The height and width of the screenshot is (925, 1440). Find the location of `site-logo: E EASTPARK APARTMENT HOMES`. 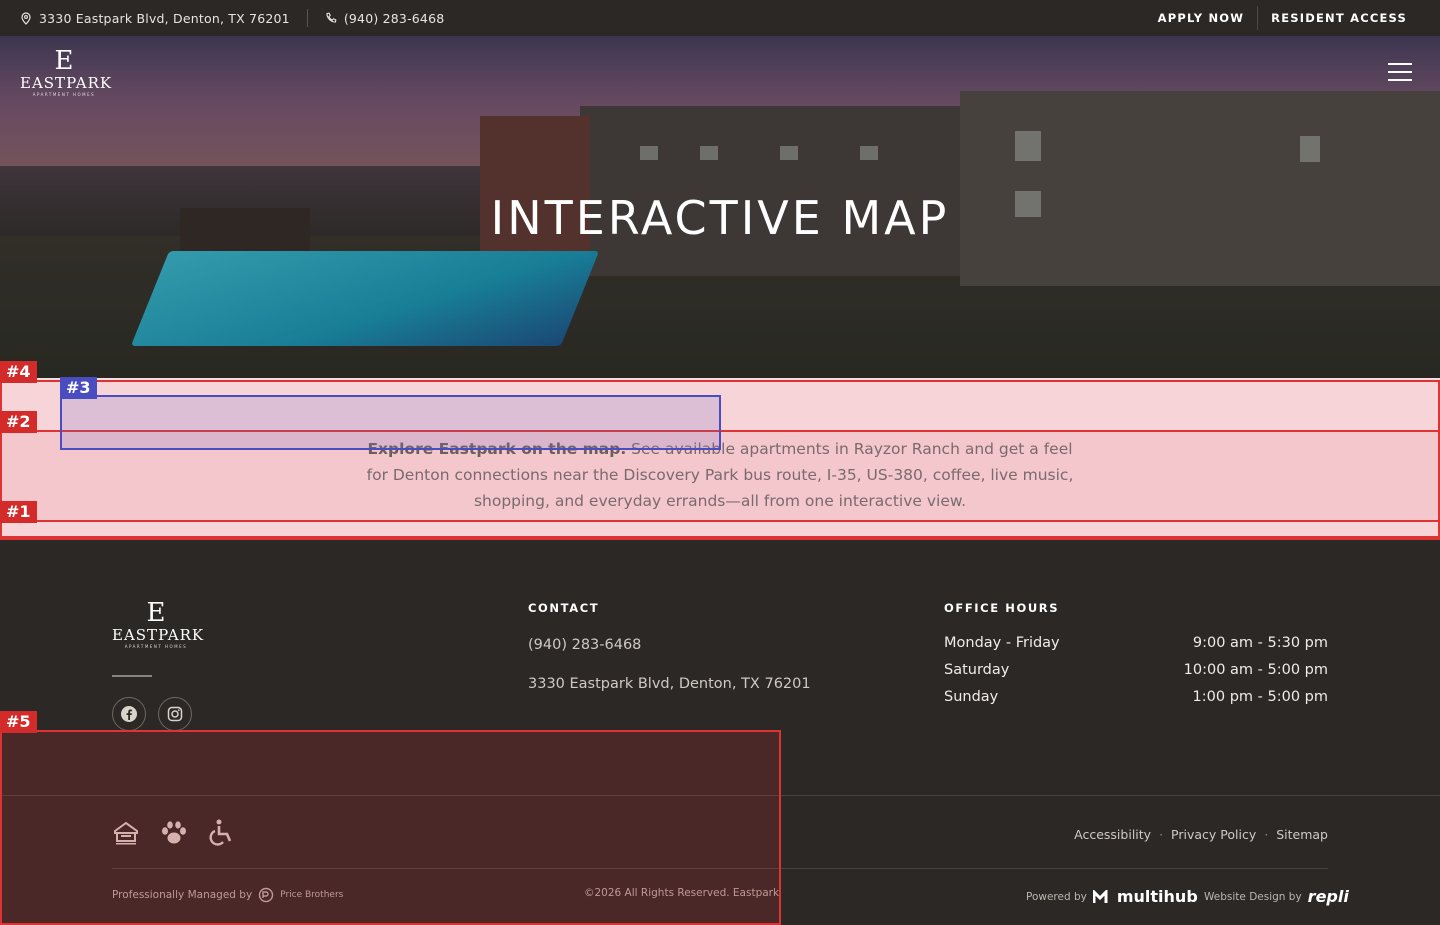

site-logo: E EASTPARK APARTMENT HOMES is located at coordinates (66, 71).